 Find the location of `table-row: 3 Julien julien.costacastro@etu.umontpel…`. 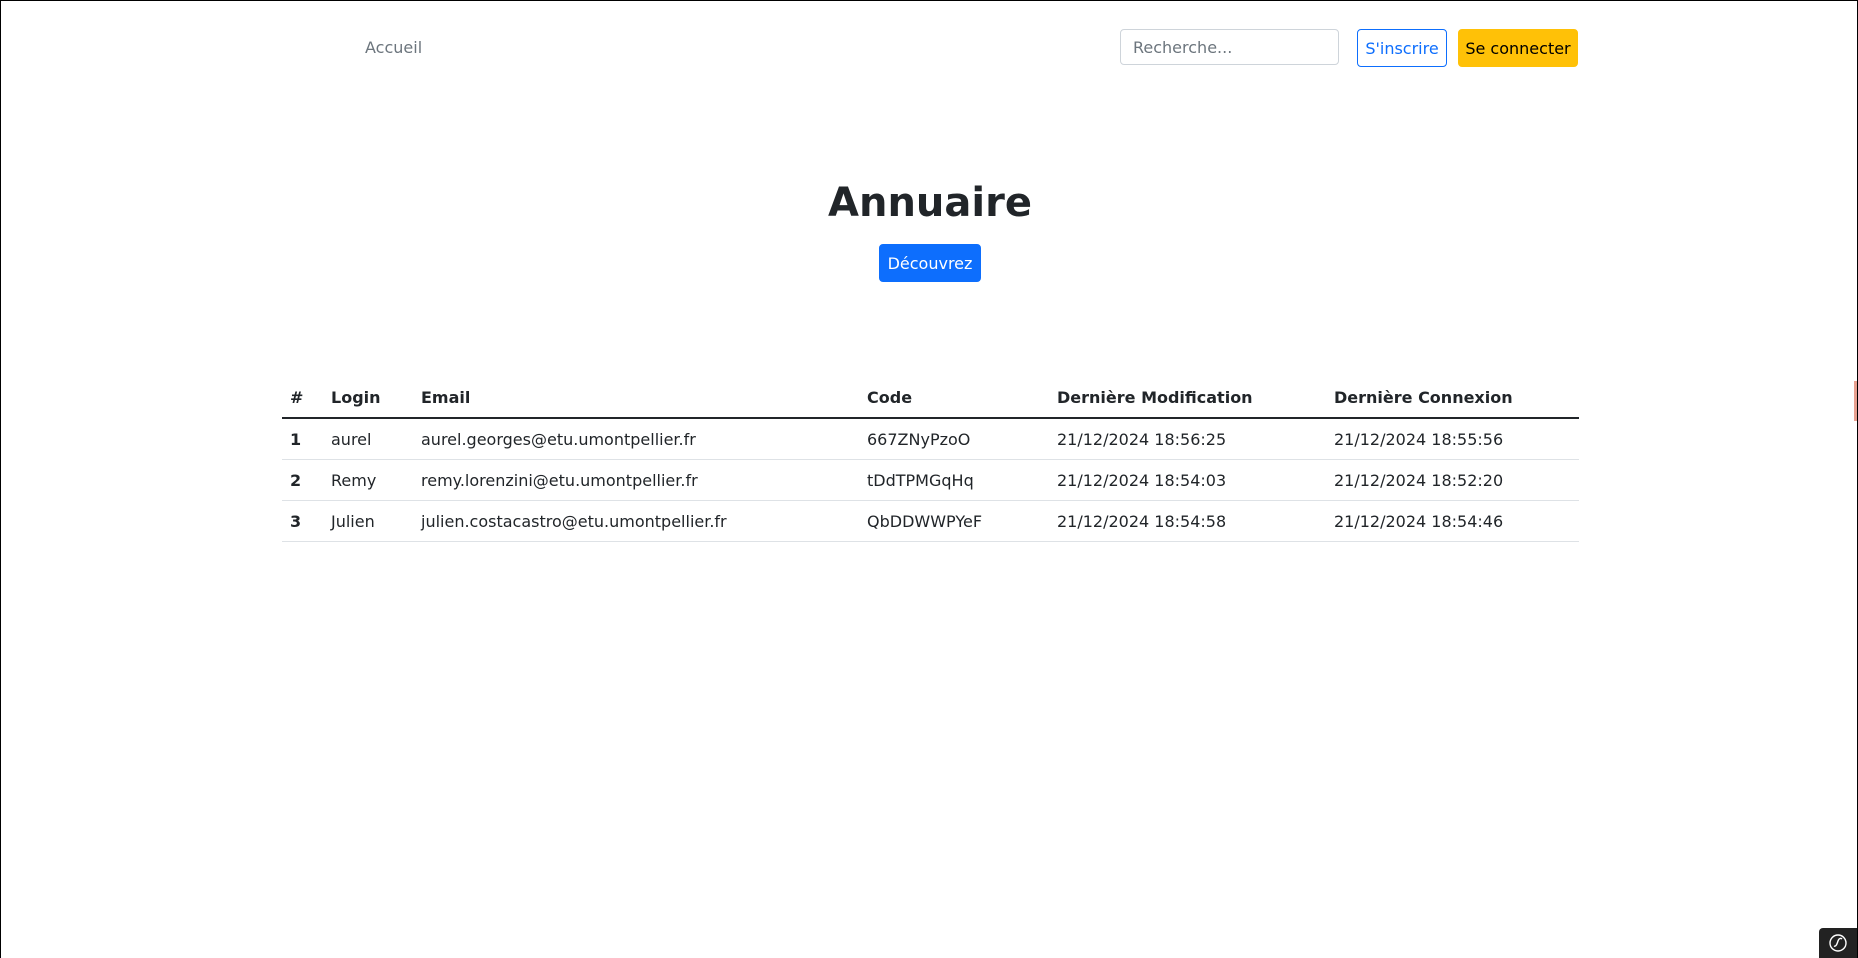

table-row: 3 Julien julien.costacastro@etu.umontpel… is located at coordinates (930, 521).